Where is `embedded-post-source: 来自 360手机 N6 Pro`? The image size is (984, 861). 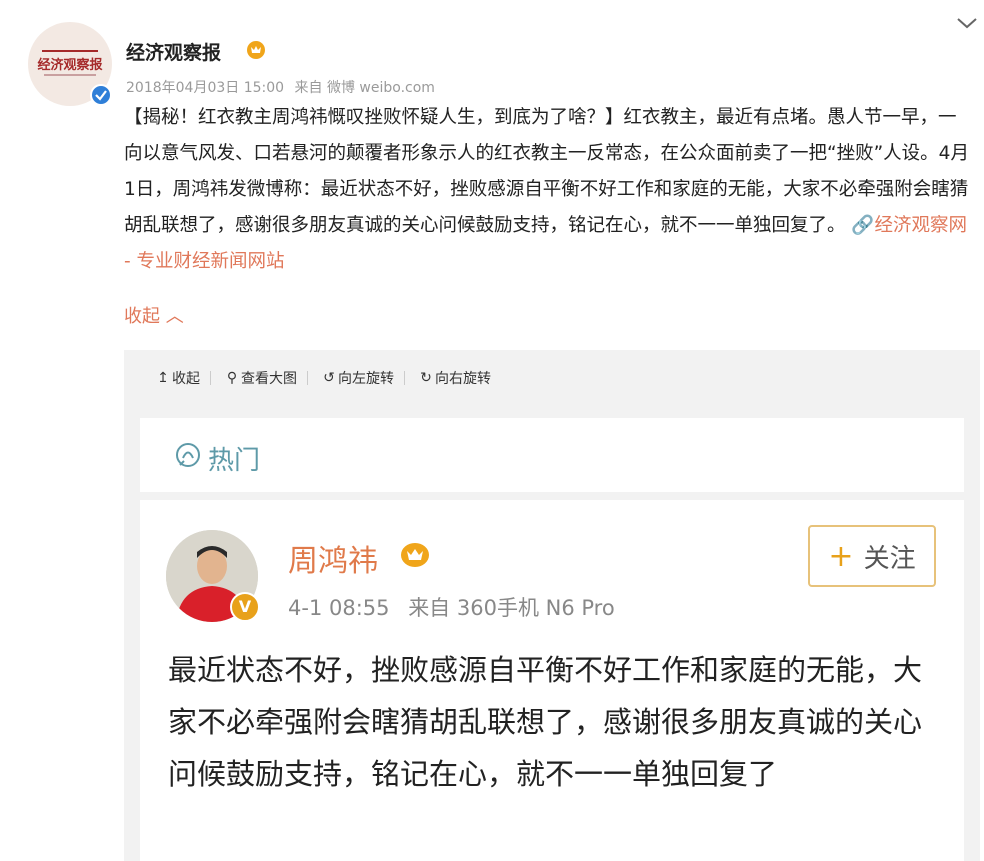
embedded-post-source: 来自 360手机 N6 Pro is located at coordinates (511, 608).